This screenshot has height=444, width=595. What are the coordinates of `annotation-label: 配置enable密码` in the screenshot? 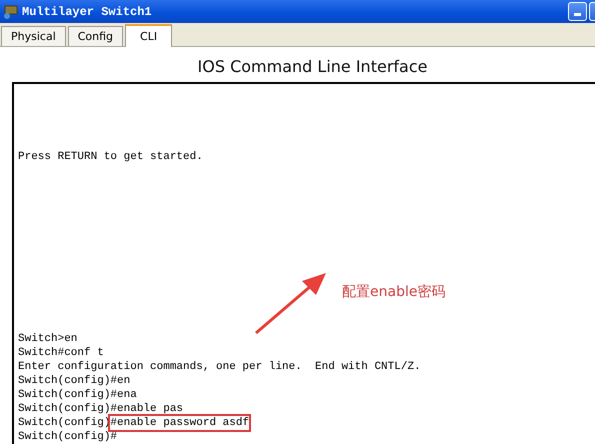 It's located at (394, 292).